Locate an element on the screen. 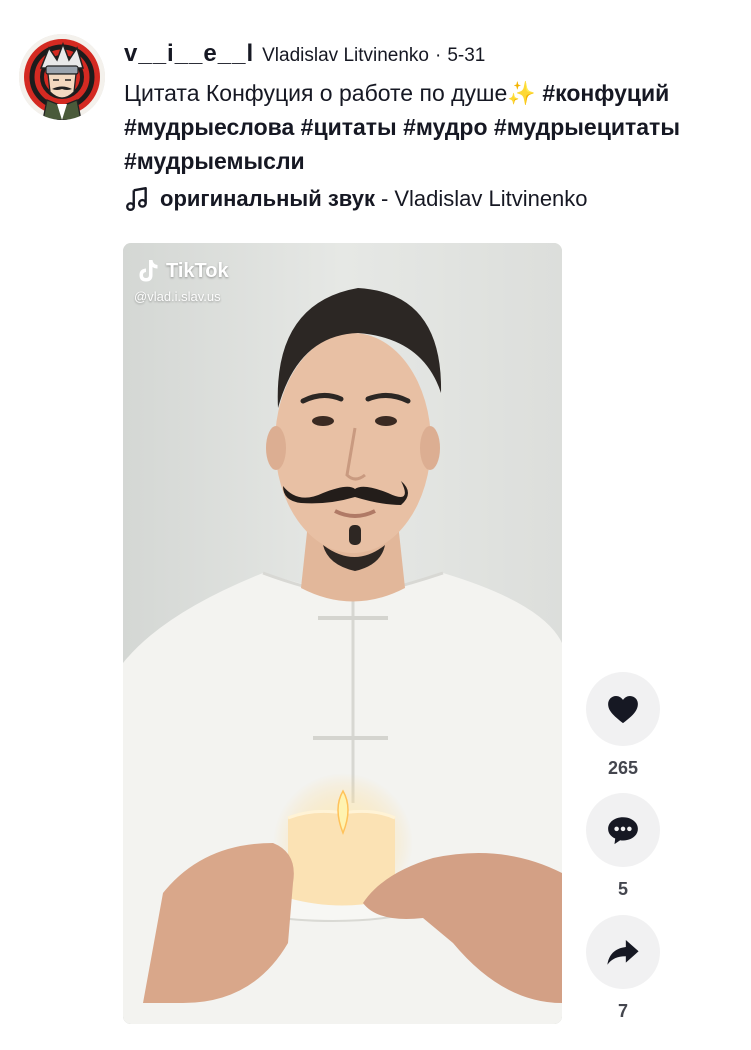 This screenshot has width=751, height=1050. nickname: Vladislav Litvinenko is located at coordinates (345, 56).